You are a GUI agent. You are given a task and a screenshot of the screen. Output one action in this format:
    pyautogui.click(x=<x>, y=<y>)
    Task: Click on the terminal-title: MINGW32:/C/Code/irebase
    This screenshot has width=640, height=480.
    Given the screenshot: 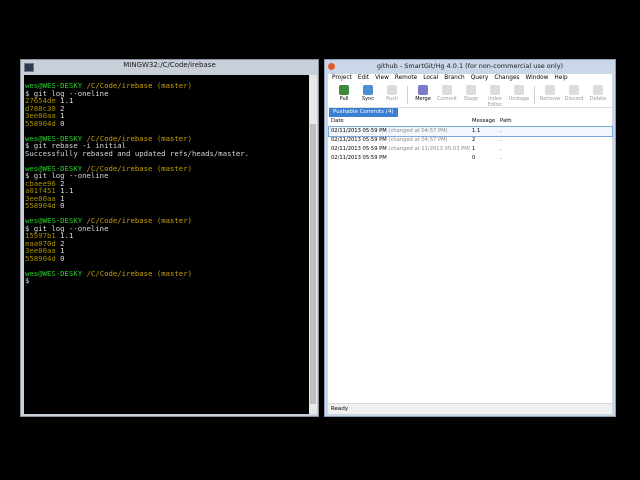 What is the action you would take?
    pyautogui.click(x=169, y=65)
    